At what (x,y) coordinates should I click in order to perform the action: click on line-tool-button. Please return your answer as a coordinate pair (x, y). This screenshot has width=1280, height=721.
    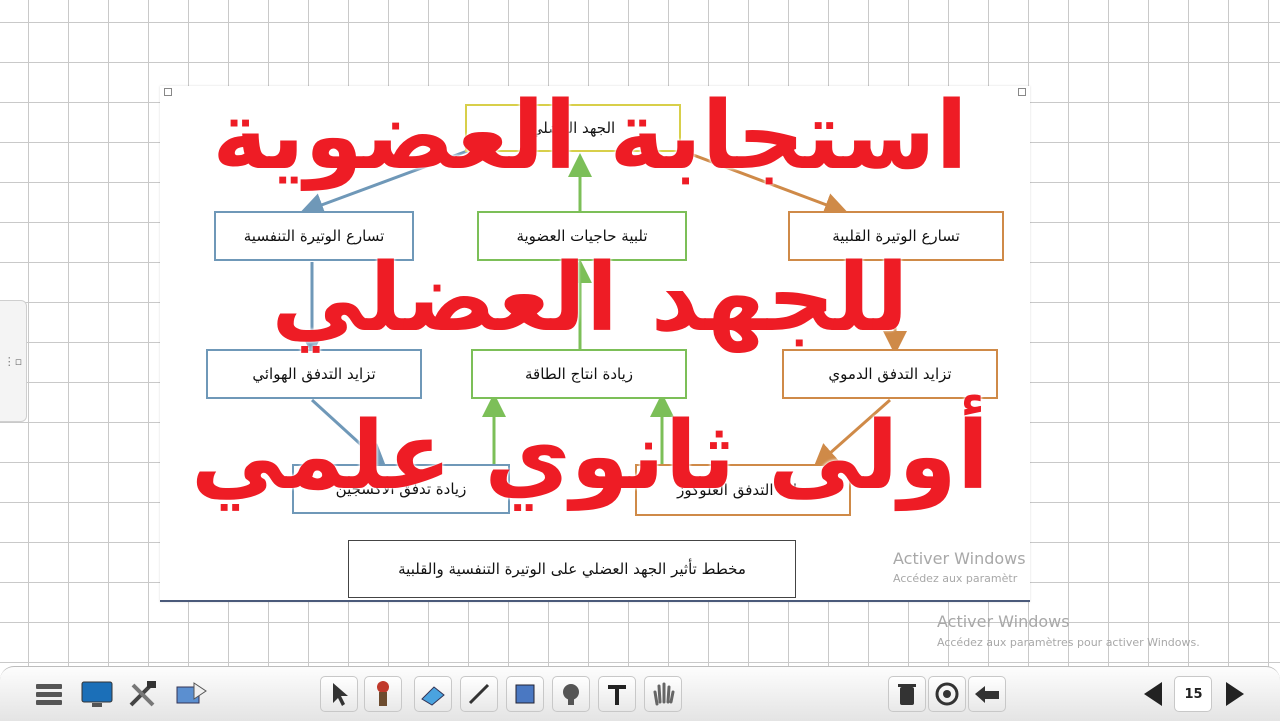
    Looking at the image, I should click on (479, 694).